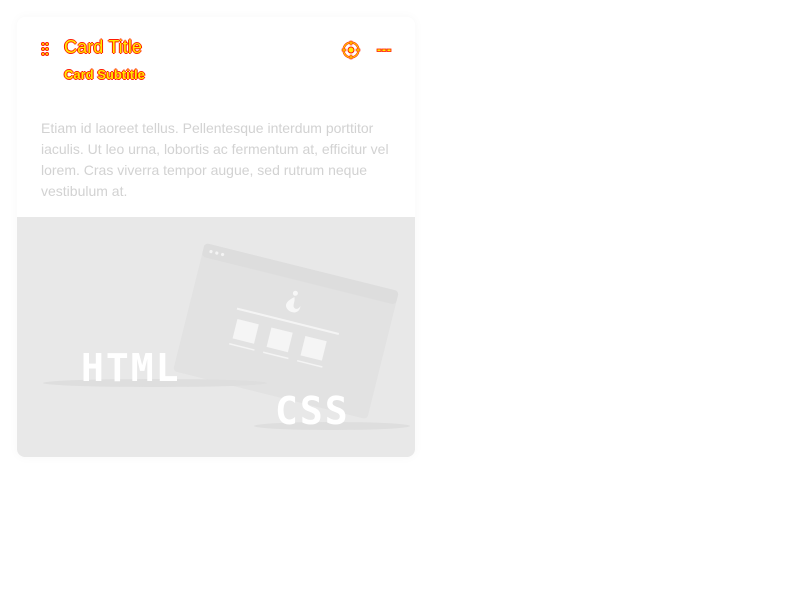 Image resolution: width=800 pixels, height=600 pixels. I want to click on drag-handle-icon, so click(45, 49).